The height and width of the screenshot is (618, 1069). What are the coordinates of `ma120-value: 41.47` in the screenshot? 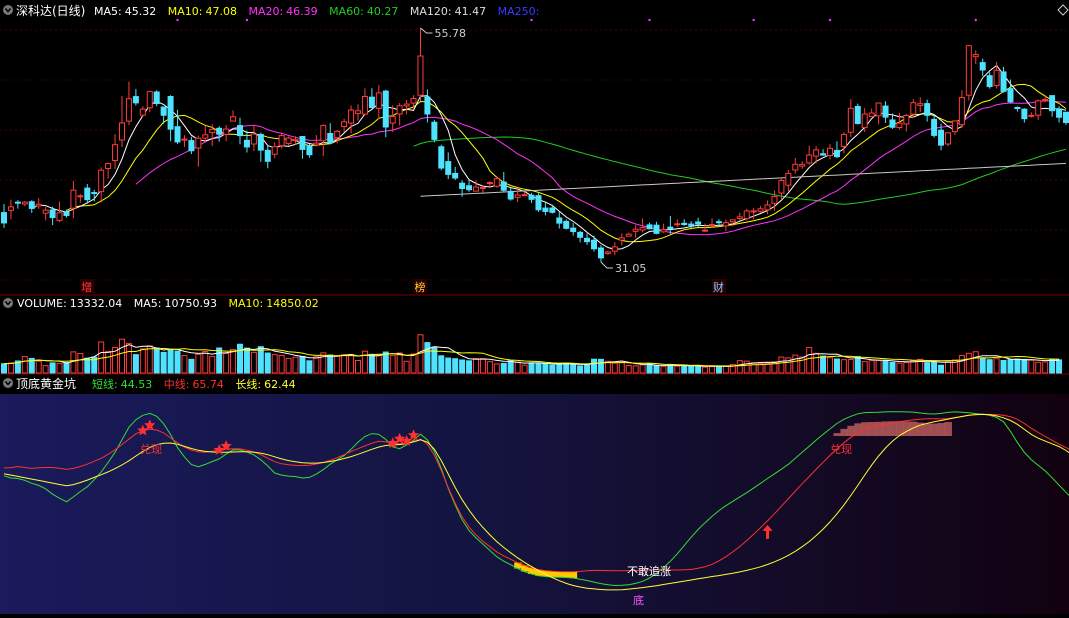 It's located at (471, 11).